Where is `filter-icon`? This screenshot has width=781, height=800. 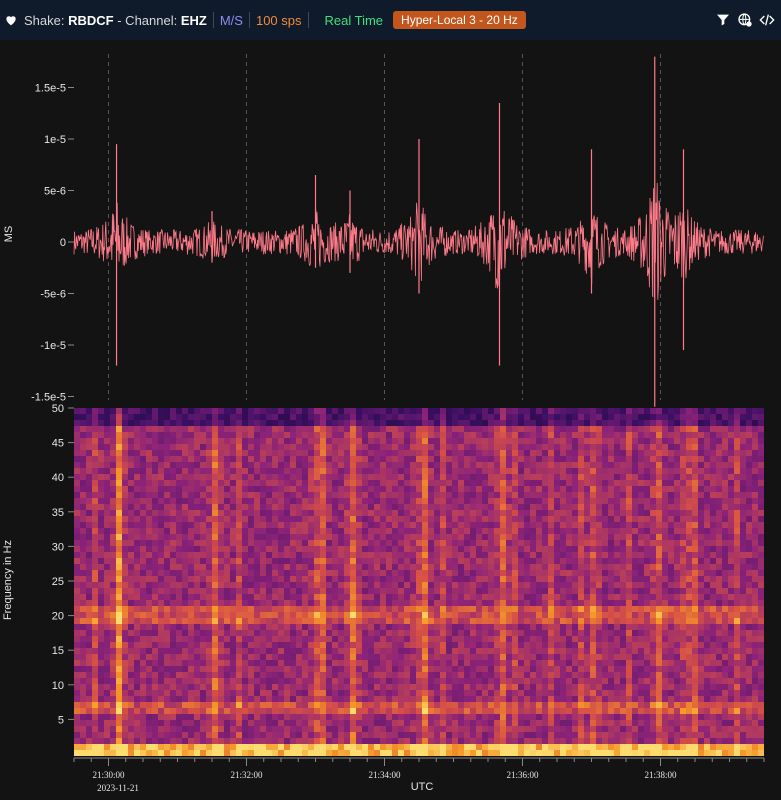
filter-icon is located at coordinates (723, 20).